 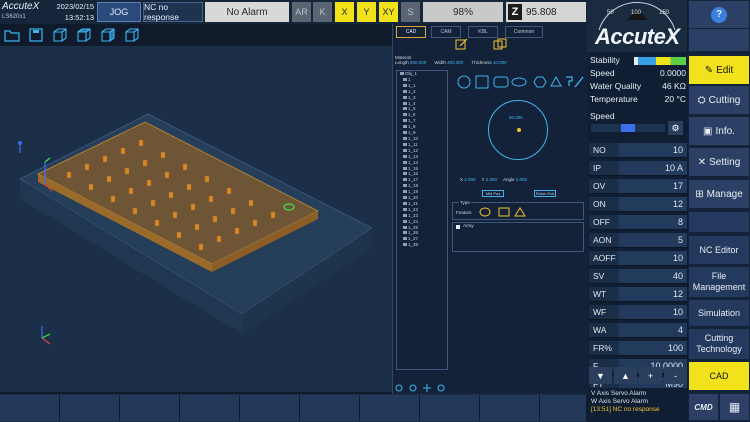 I want to click on mode-button: JOG, so click(x=119, y=12).